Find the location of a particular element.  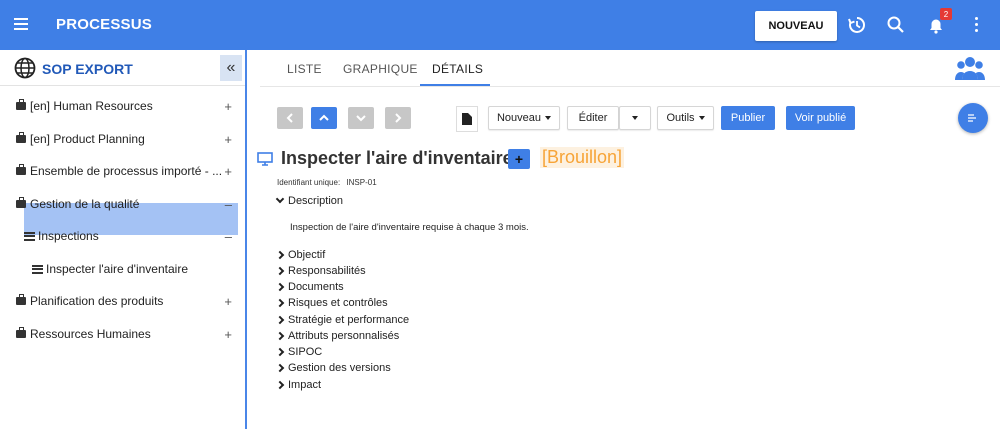

tab-details: DÉTAILS is located at coordinates (457, 69).